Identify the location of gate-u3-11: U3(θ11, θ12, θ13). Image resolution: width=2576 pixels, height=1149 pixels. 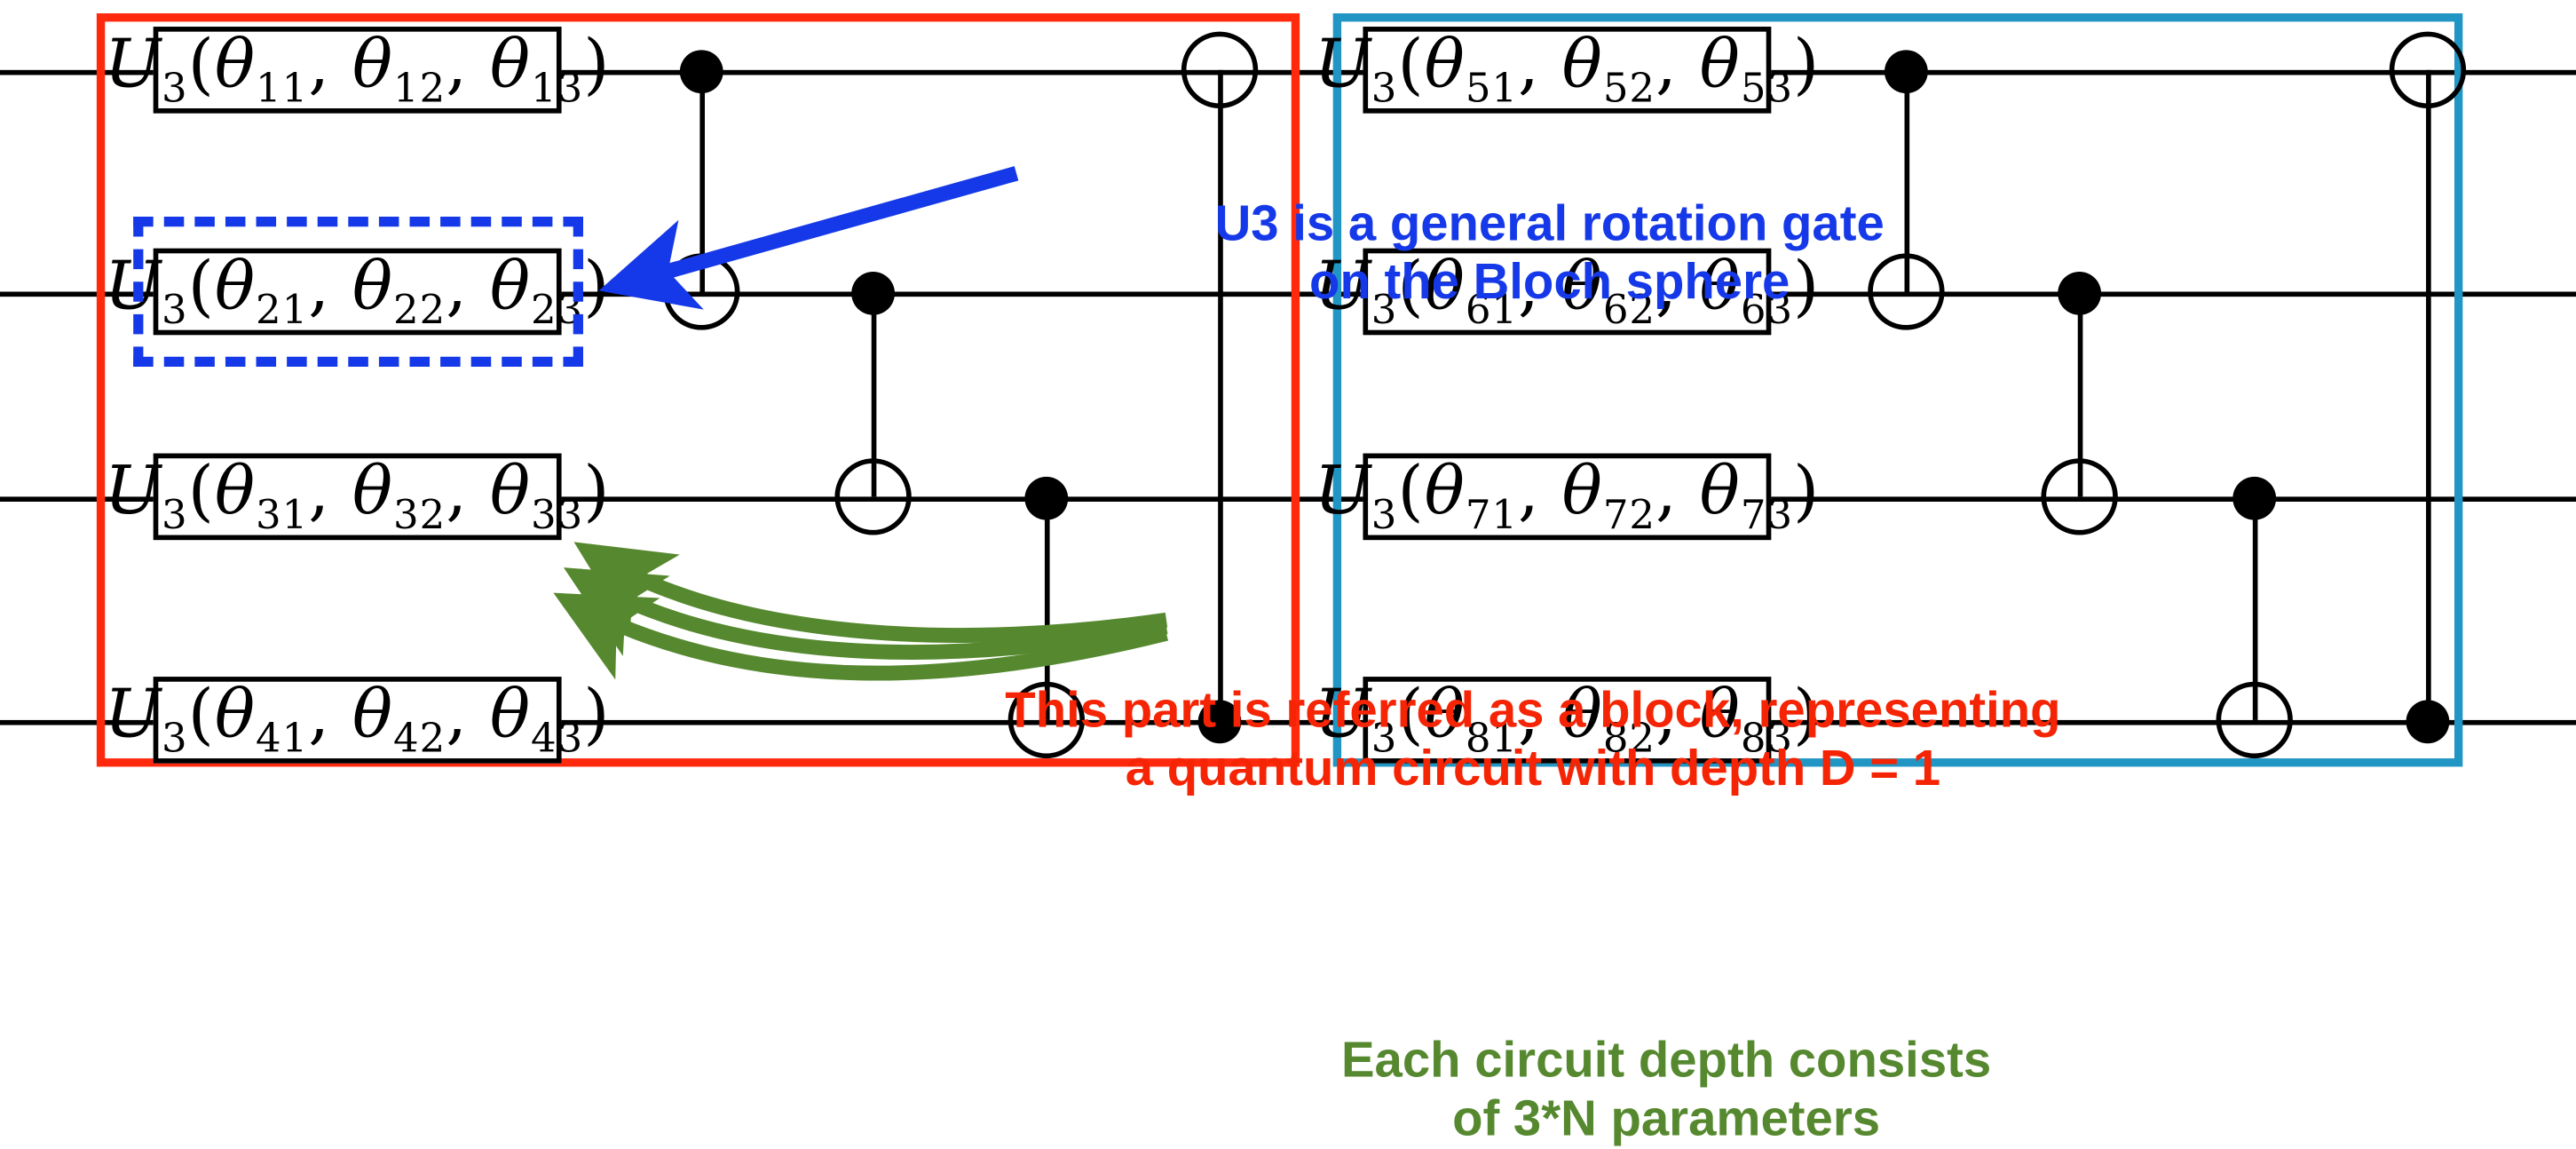
(357, 70).